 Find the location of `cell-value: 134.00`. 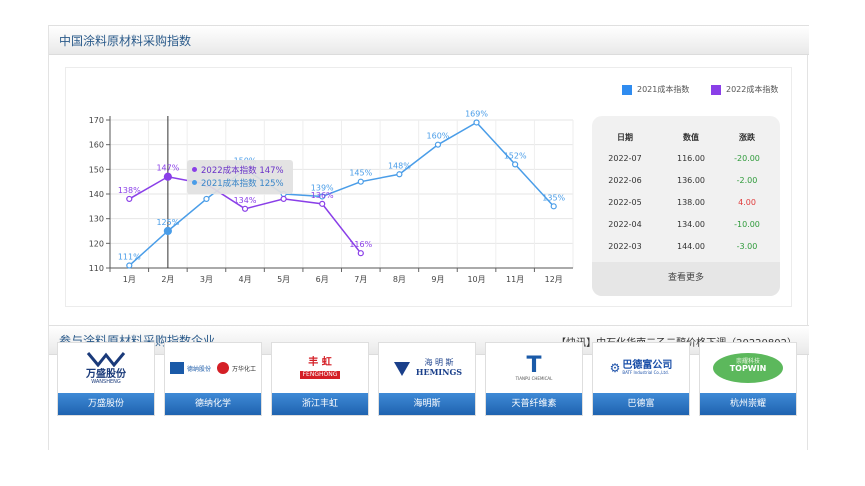

cell-value: 134.00 is located at coordinates (691, 224).